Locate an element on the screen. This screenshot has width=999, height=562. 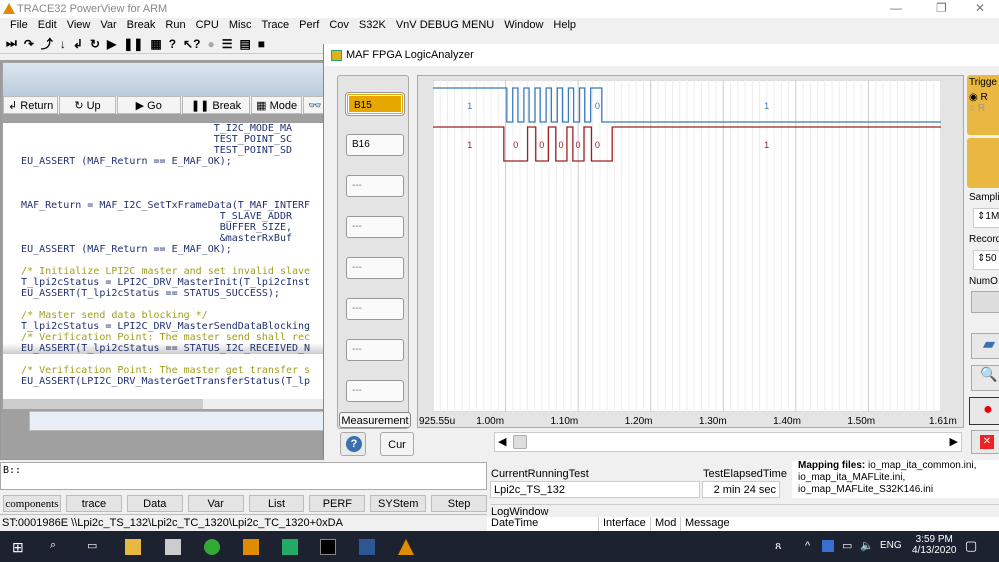
clock: 3:59 PM 4/13/2020 is located at coordinates (934, 545).